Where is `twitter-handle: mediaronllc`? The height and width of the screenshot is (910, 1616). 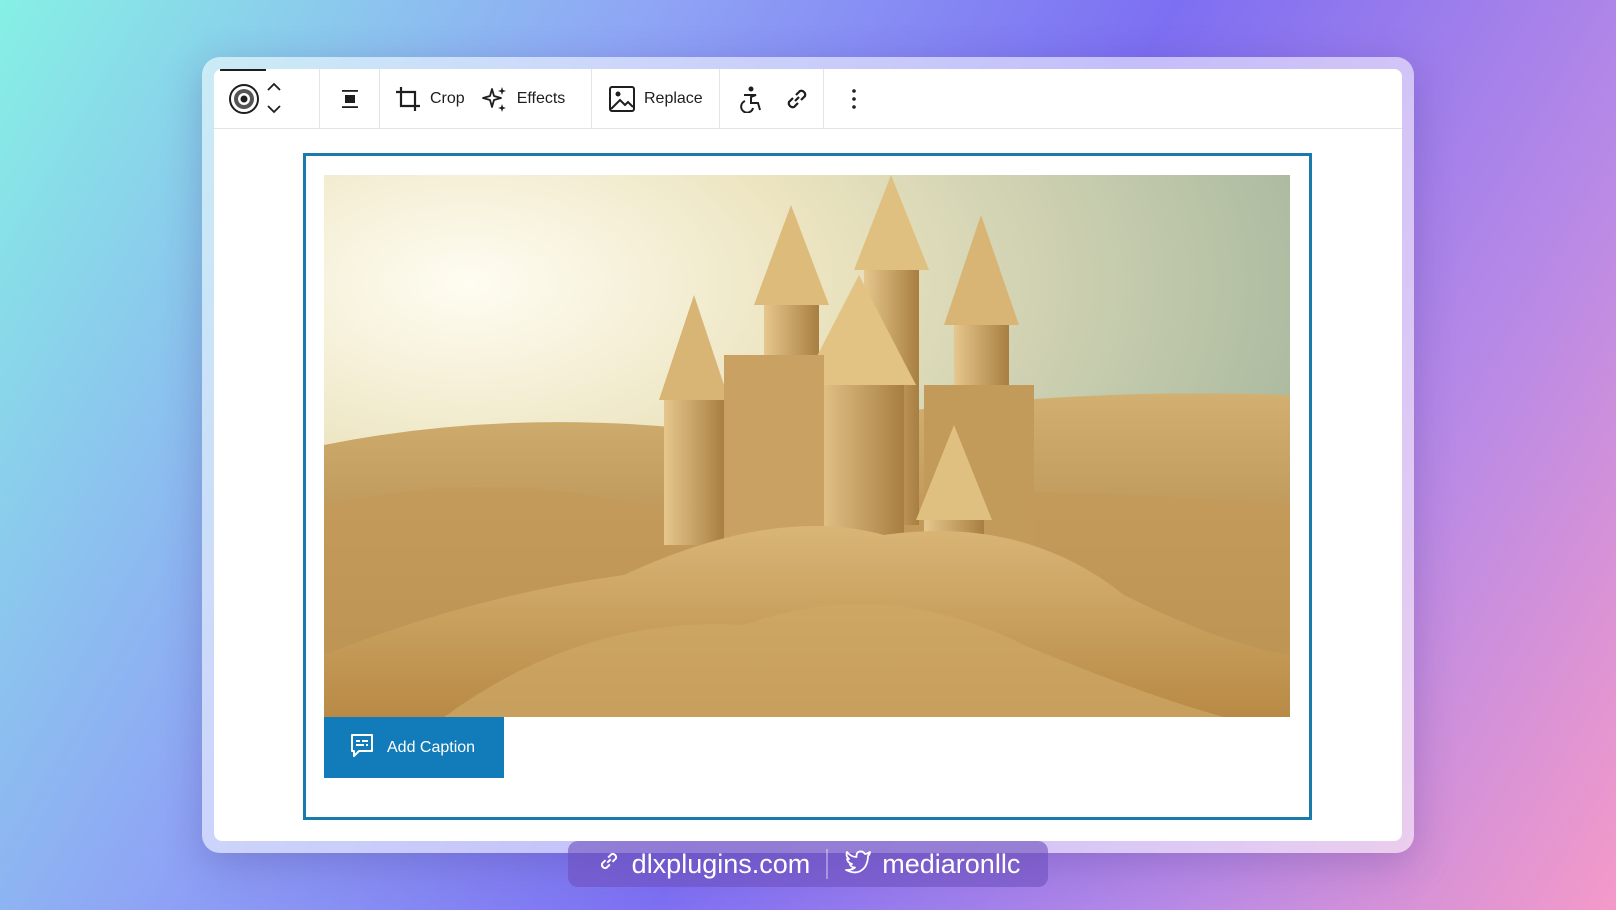 twitter-handle: mediaronllc is located at coordinates (951, 863).